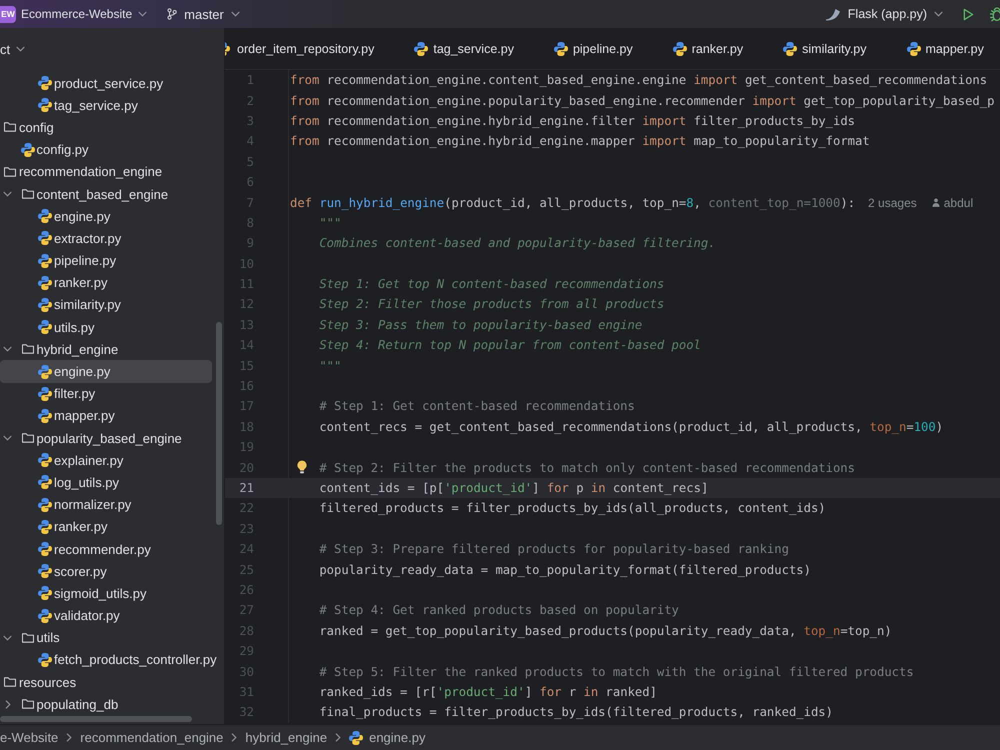 The width and height of the screenshot is (1000, 750). Describe the element at coordinates (83, 593) in the screenshot. I see `file-item: sigmoid_utils.py` at that location.